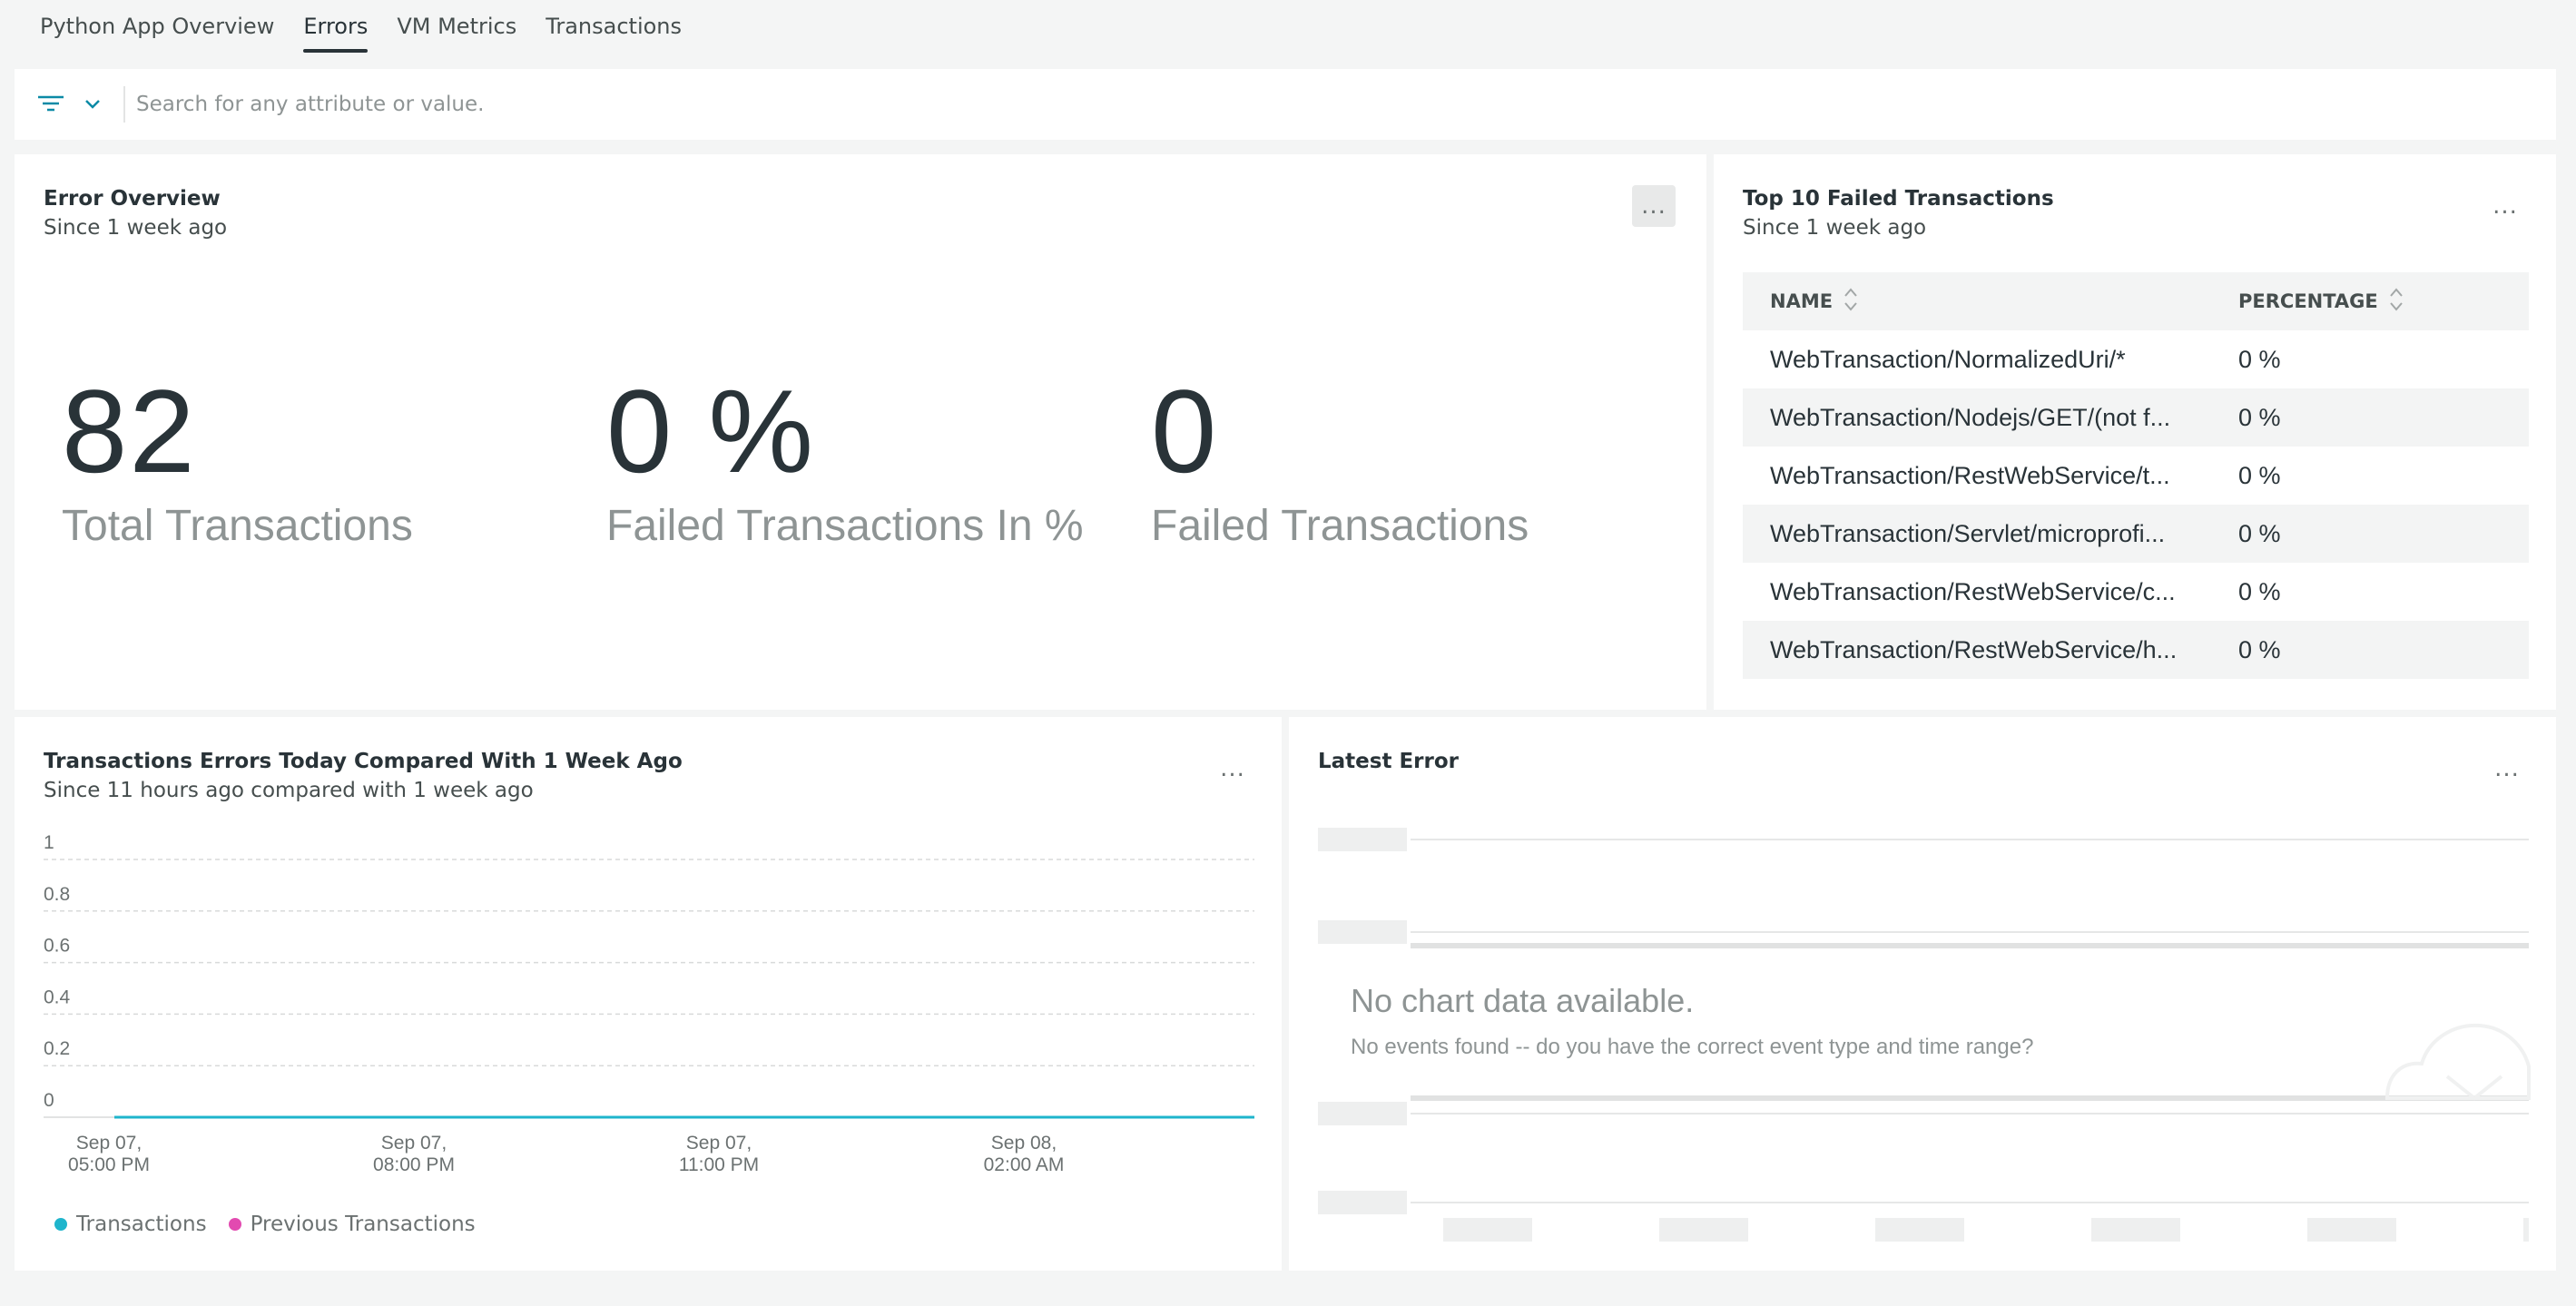  I want to click on y-tick-label: 0.4, so click(57, 997).